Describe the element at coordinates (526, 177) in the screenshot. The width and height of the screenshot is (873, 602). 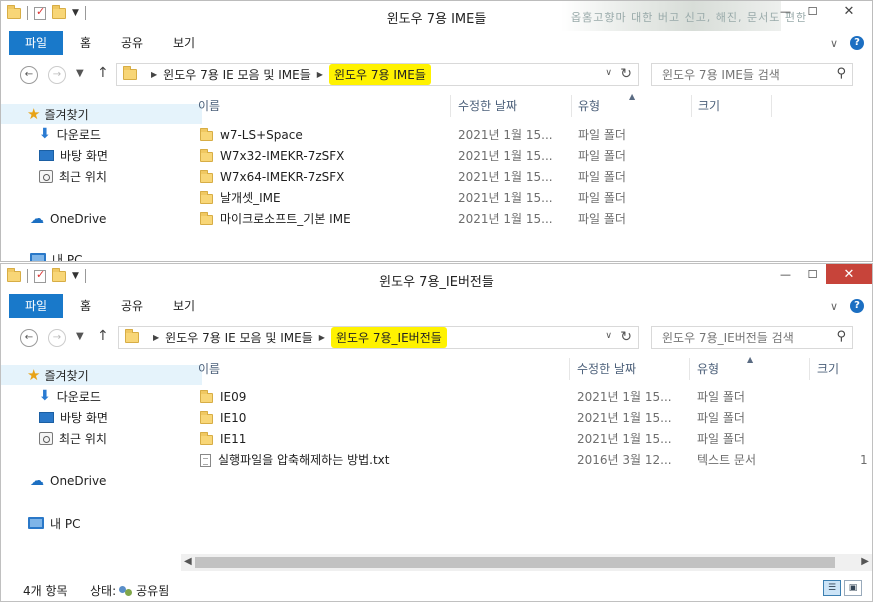
I see `file-row: W7x64-IMEKR-7zSFX 2021년 1월 15... 파일 폴더` at that location.